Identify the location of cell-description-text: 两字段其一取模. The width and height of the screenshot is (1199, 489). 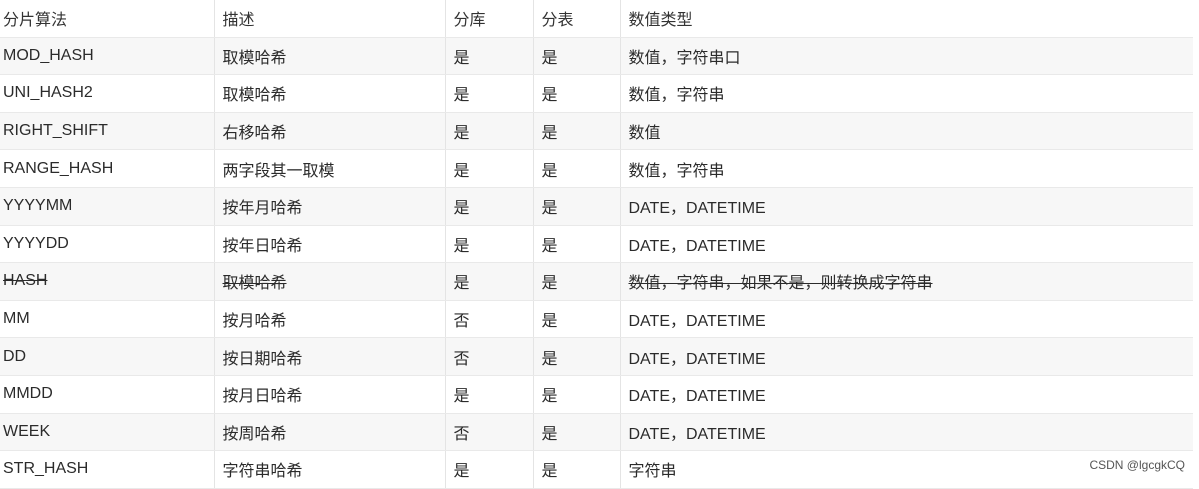
(278, 171).